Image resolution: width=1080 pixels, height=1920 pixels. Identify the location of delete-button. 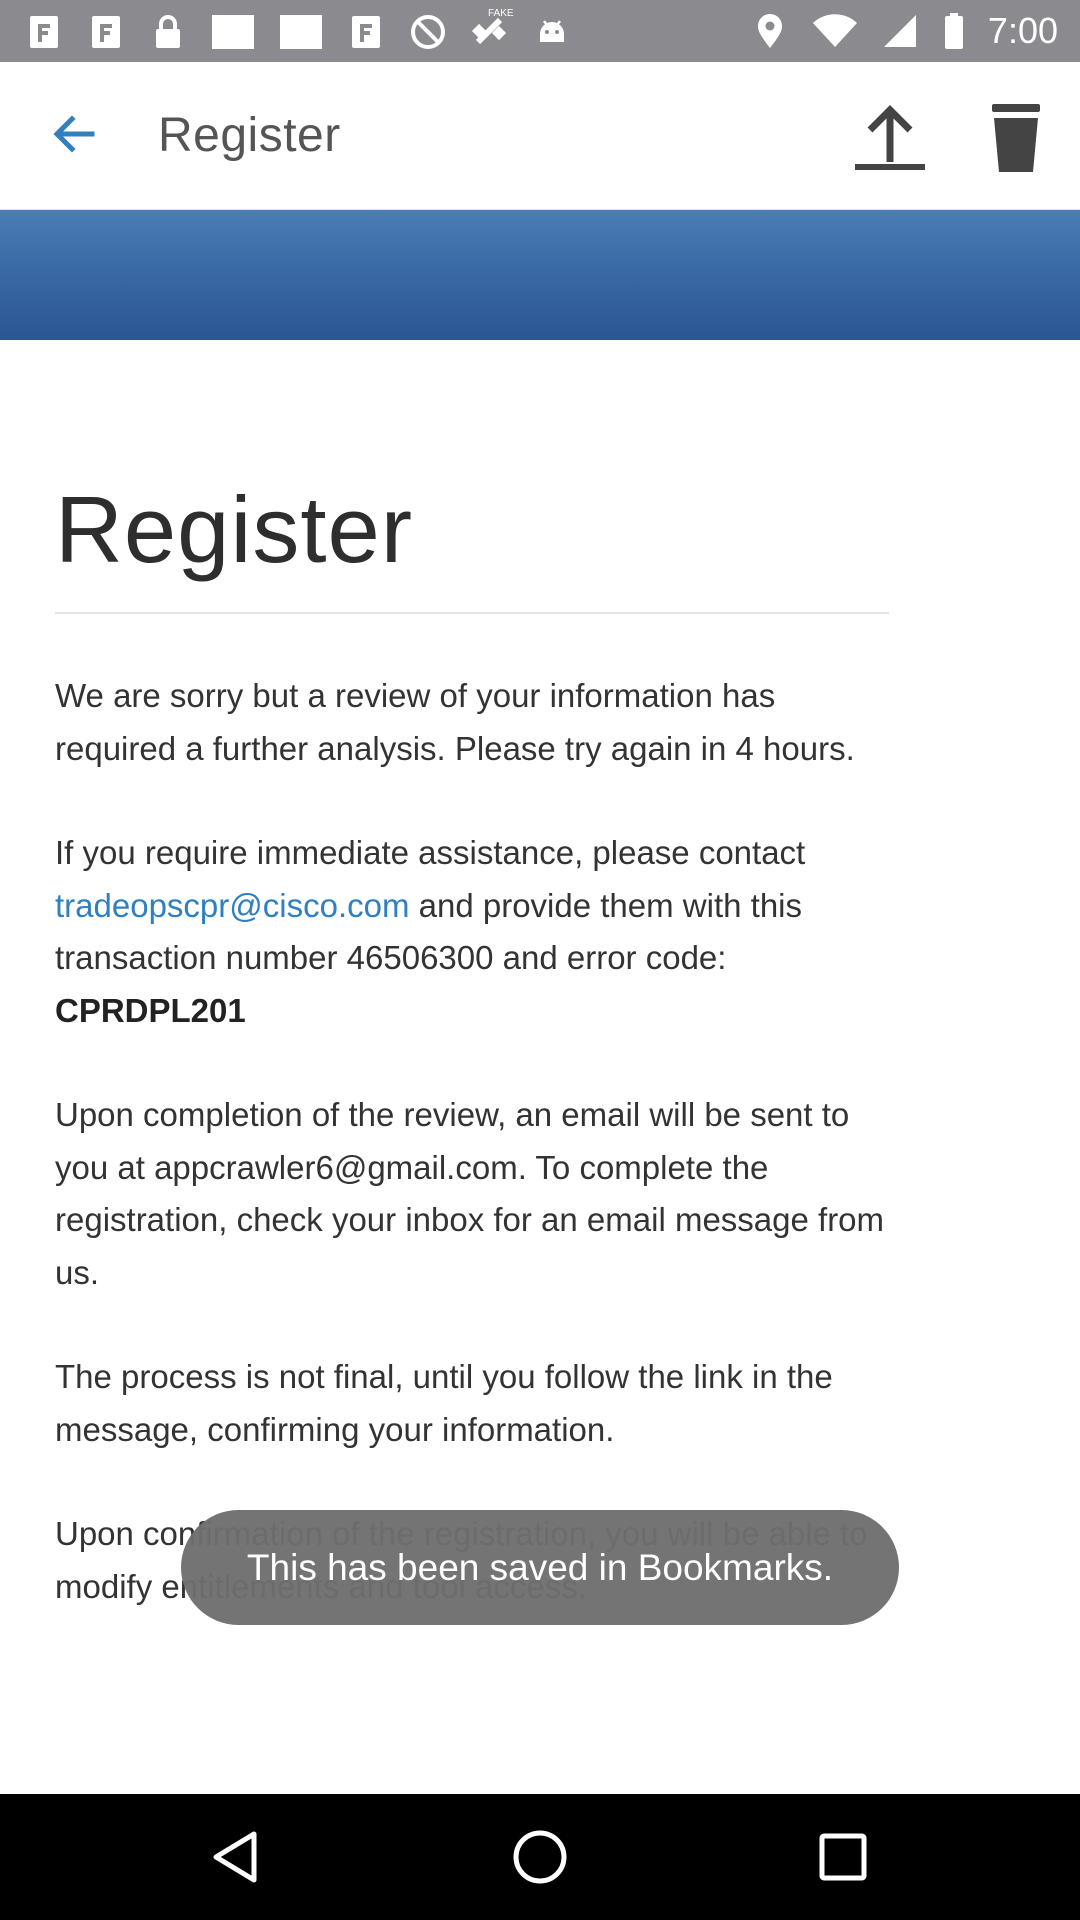
(1016, 138).